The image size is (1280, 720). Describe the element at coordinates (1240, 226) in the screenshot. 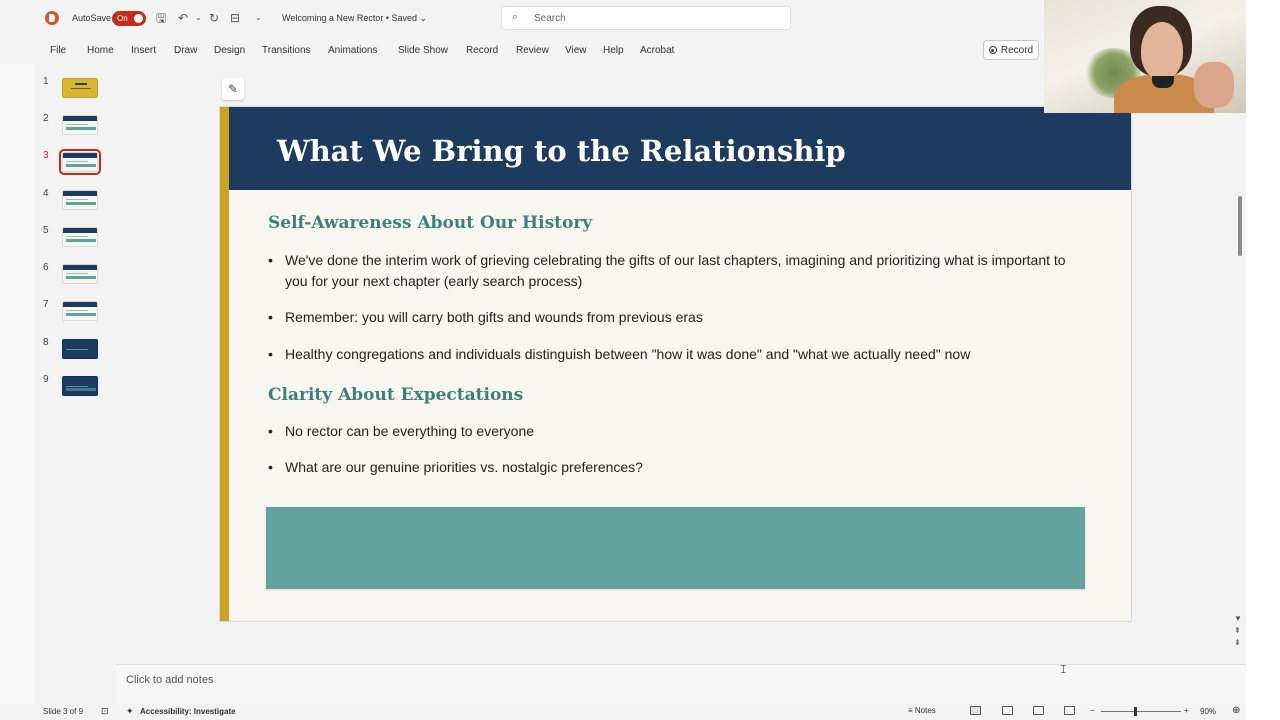

I see `scrollbar-thumb` at that location.